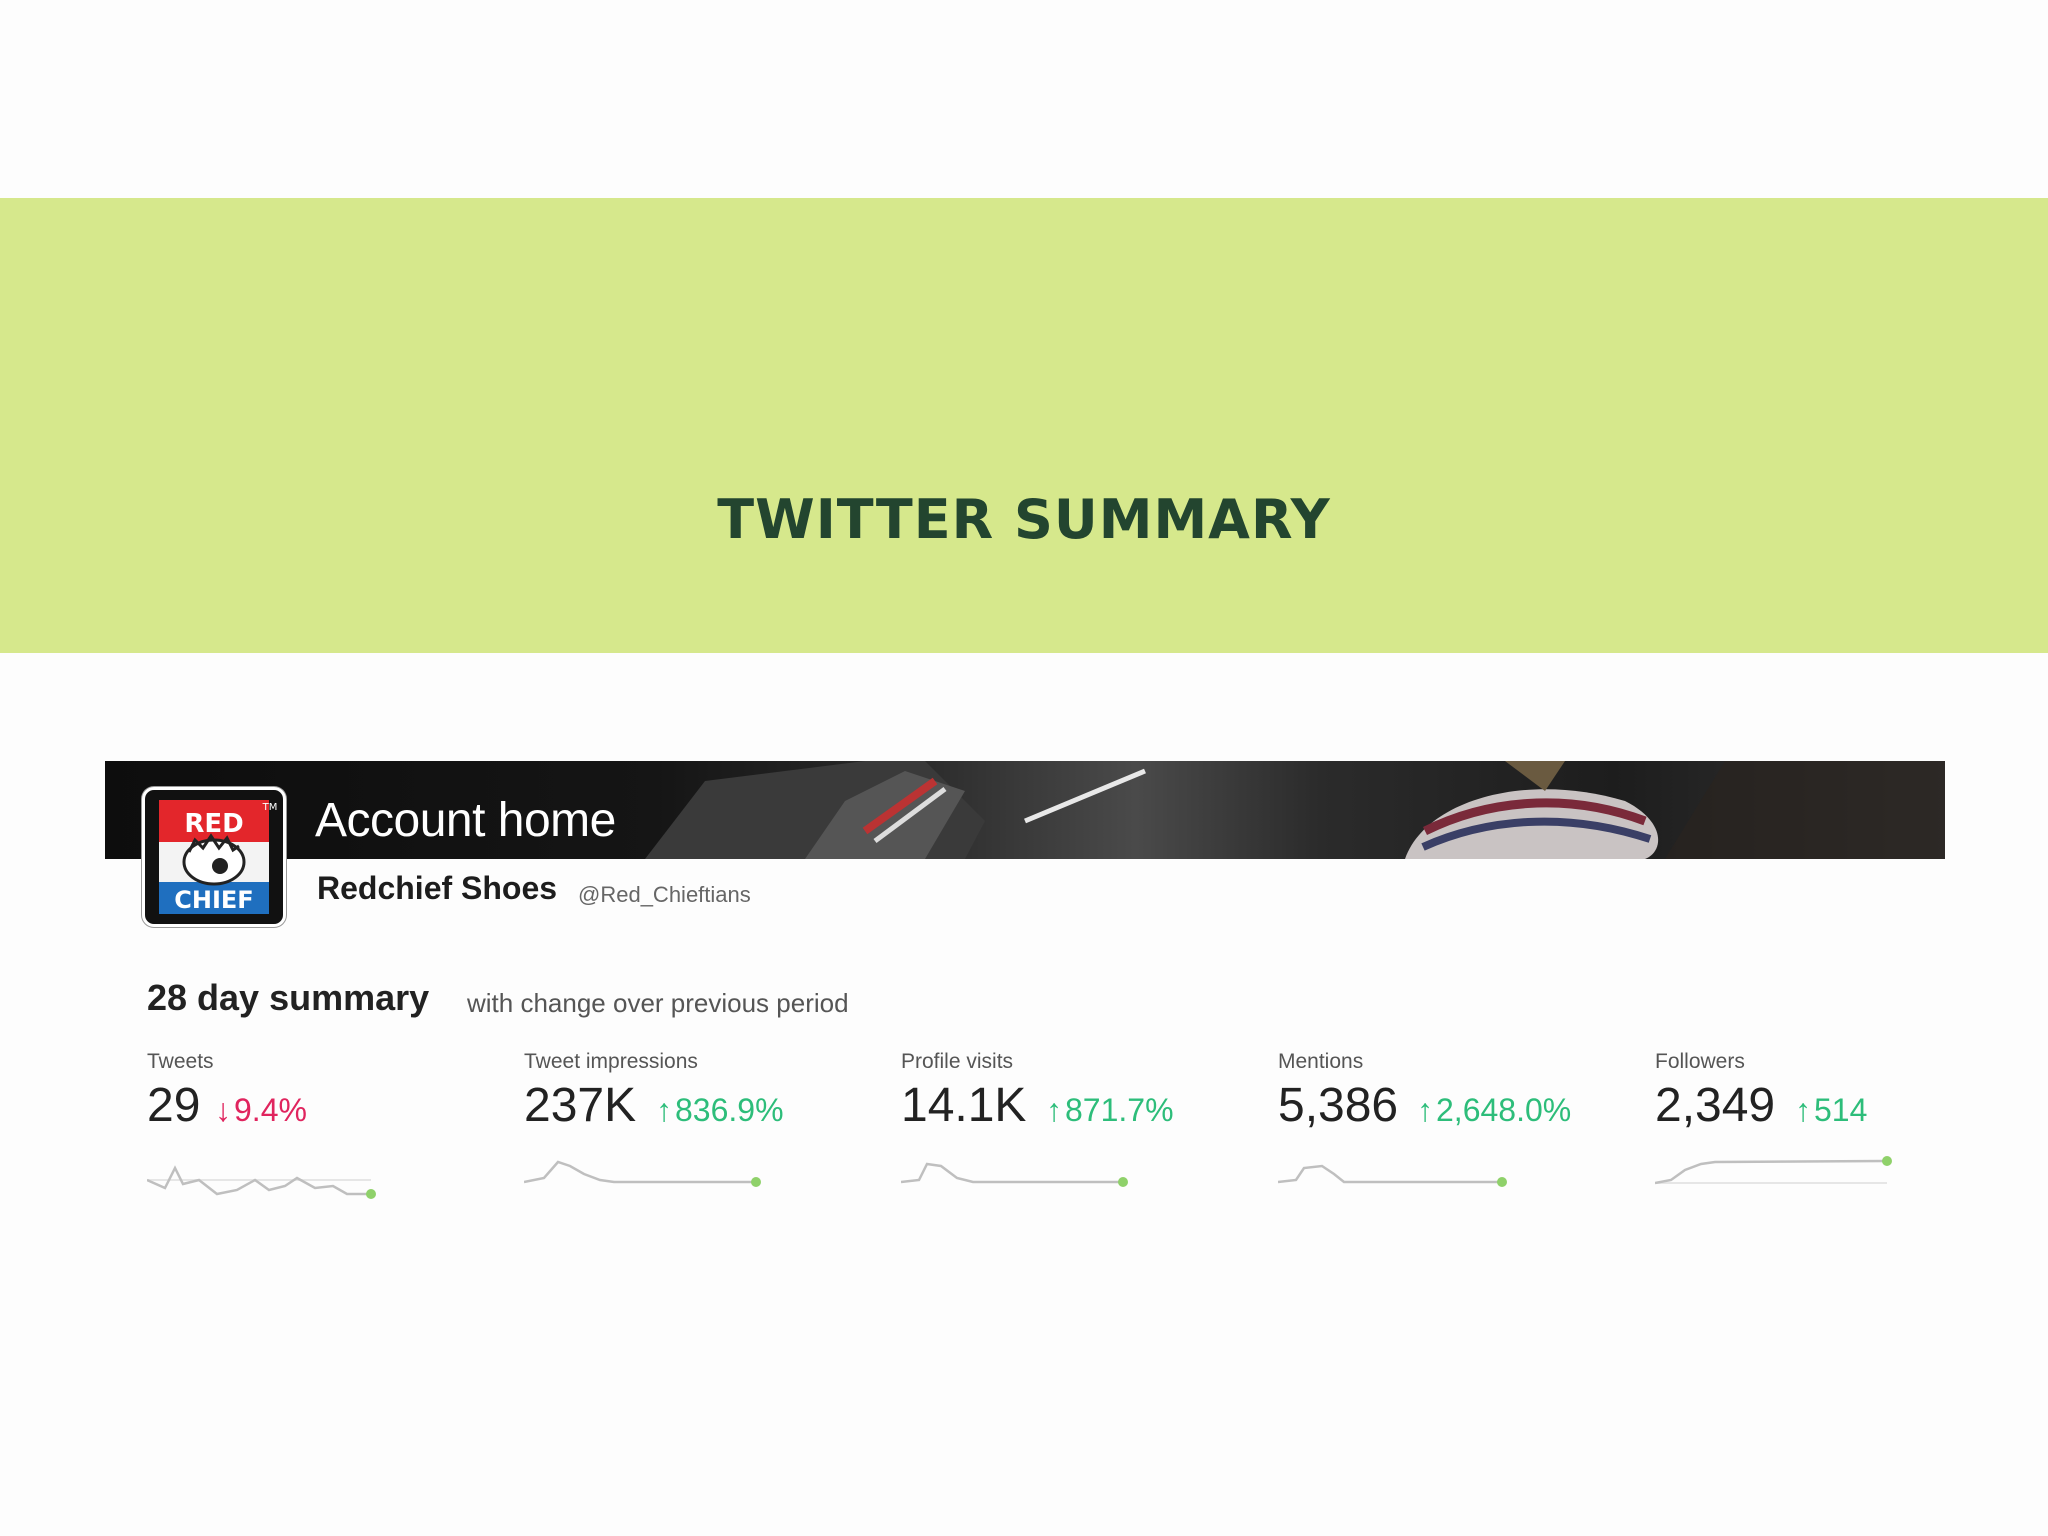  I want to click on stat-value: 2,349, so click(1715, 1105).